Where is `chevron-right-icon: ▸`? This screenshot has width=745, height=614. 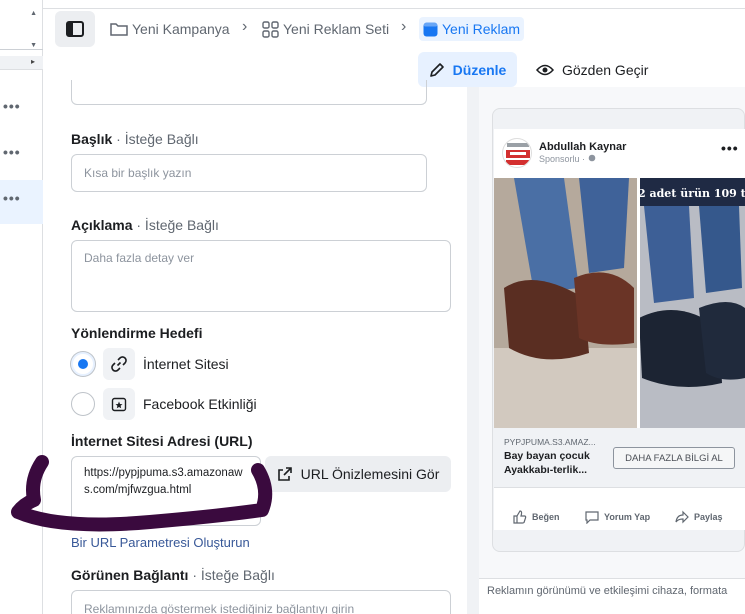
chevron-right-icon: ▸ is located at coordinates (33, 61).